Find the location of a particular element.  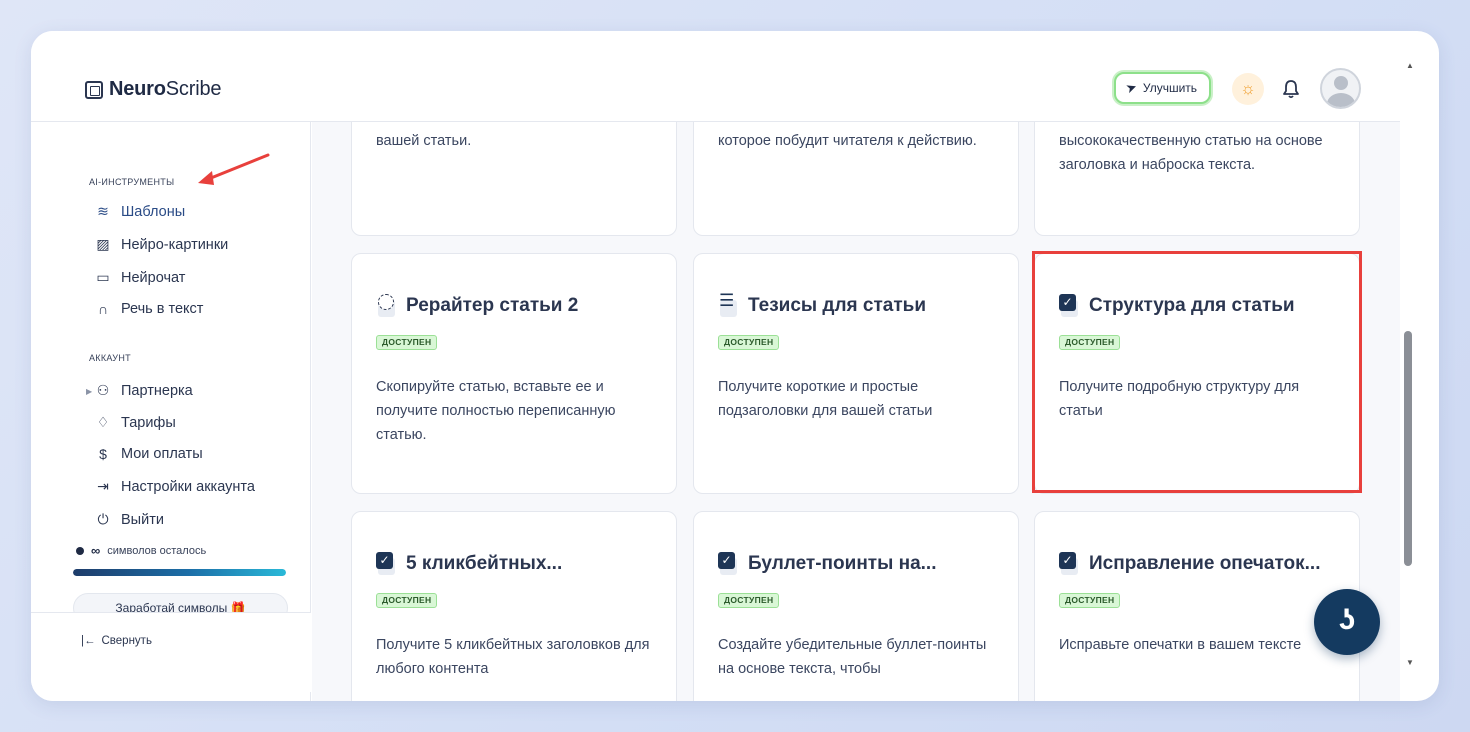

sidebar-item-neurochat: ▭ Нейрочат is located at coordinates (140, 277).